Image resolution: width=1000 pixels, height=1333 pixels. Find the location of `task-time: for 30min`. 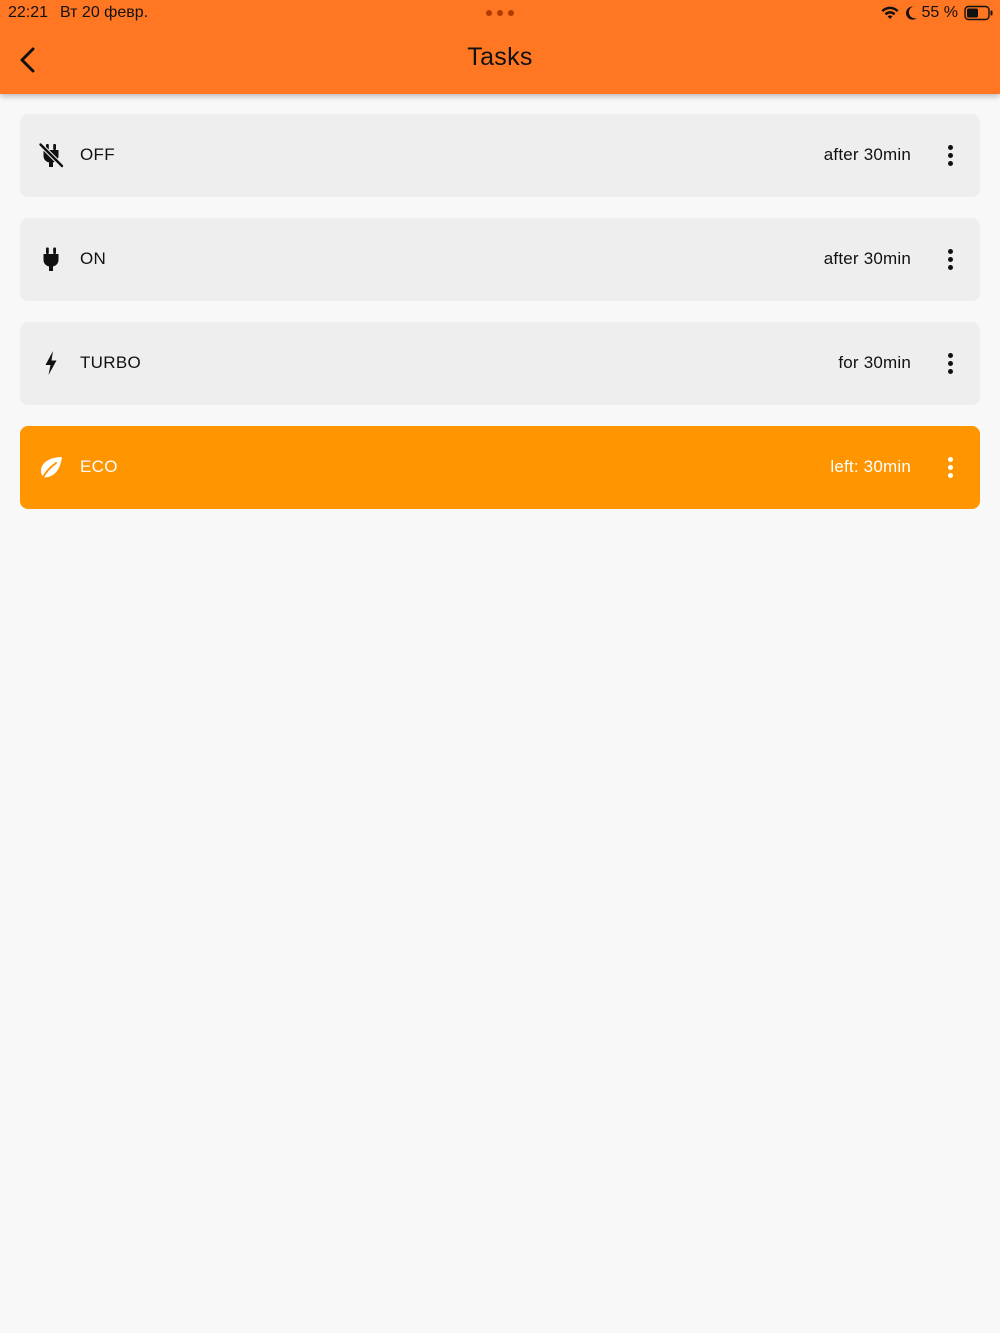

task-time: for 30min is located at coordinates (874, 362).